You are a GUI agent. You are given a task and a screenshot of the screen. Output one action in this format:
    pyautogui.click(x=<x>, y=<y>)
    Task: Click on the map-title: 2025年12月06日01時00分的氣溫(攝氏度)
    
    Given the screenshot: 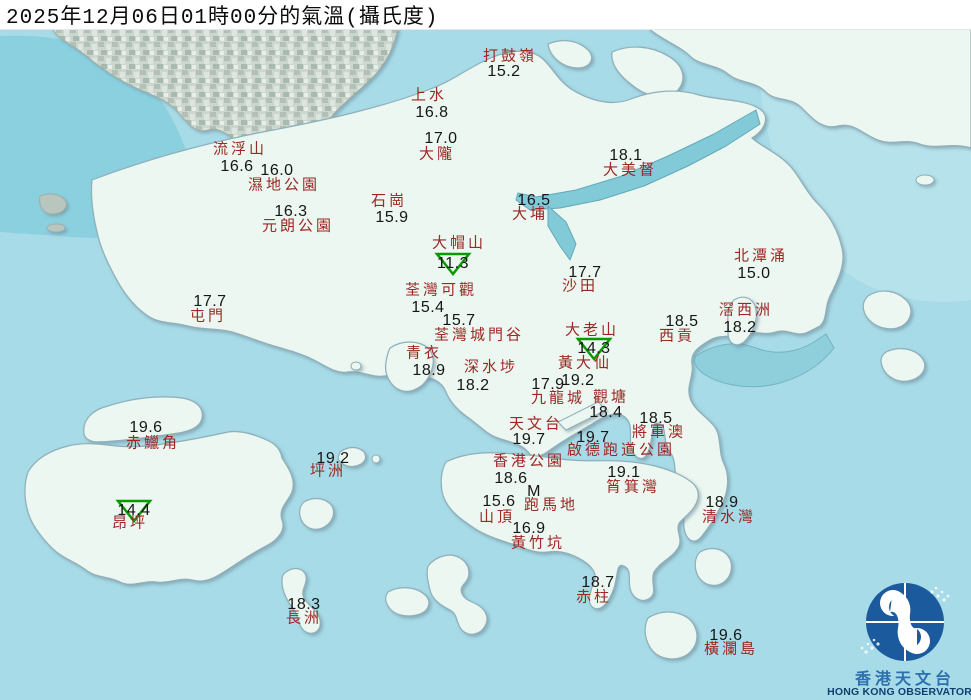 What is the action you would take?
    pyautogui.click(x=222, y=18)
    